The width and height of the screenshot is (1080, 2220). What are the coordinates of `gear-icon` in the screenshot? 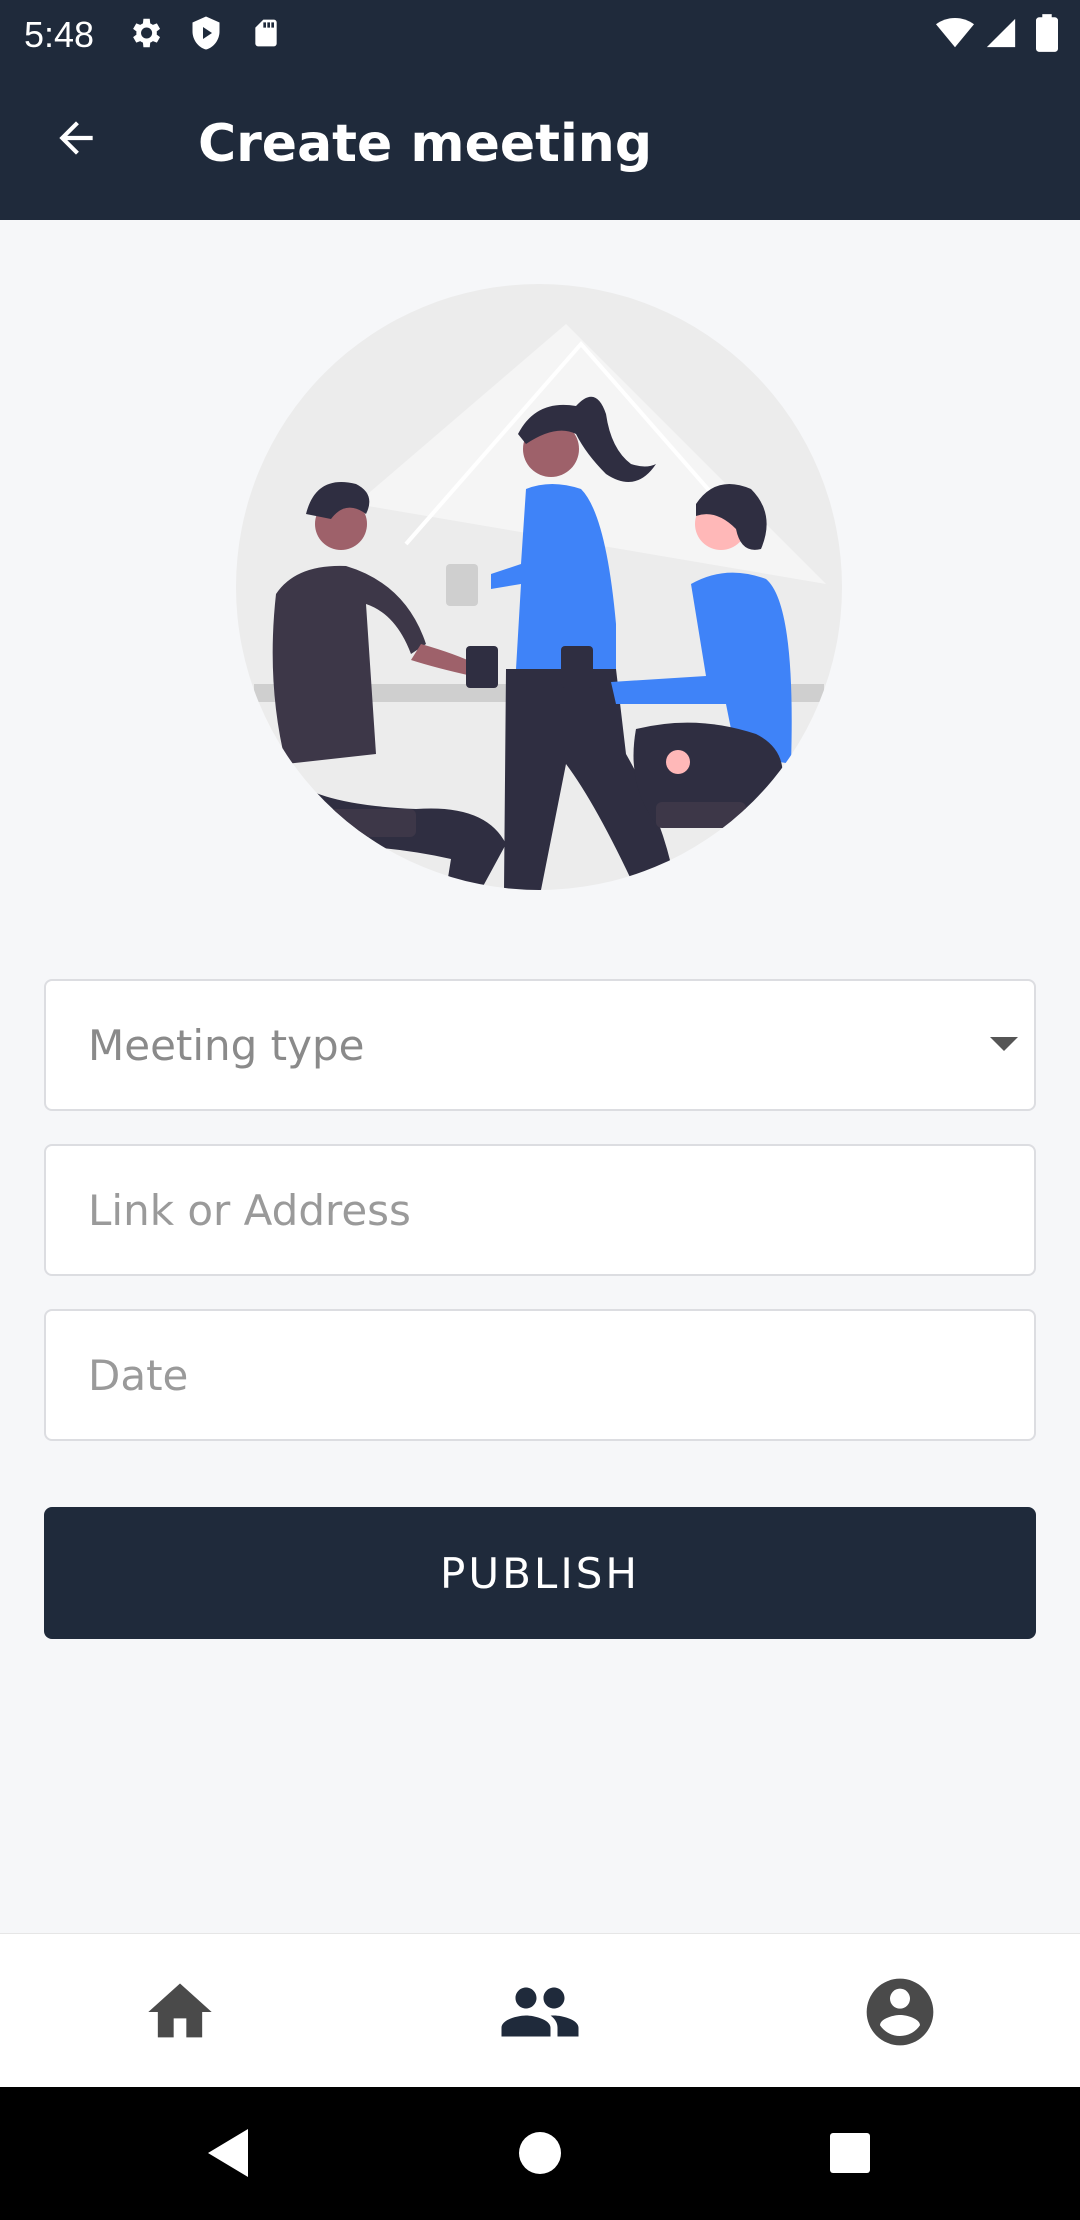 It's located at (145, 35).